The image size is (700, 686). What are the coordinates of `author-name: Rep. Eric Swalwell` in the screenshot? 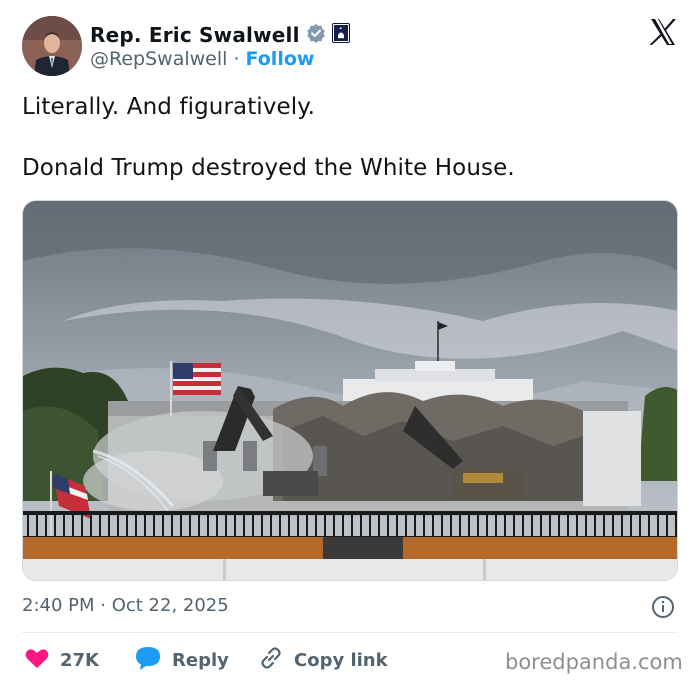 It's located at (195, 35).